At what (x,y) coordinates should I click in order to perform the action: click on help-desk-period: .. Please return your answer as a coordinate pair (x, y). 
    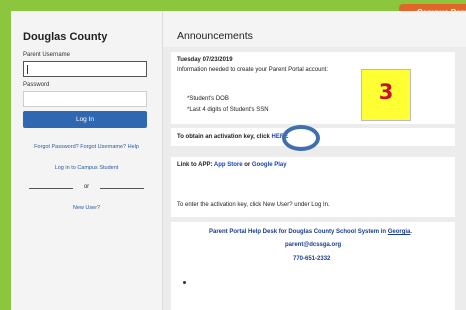
    Looking at the image, I should click on (411, 232).